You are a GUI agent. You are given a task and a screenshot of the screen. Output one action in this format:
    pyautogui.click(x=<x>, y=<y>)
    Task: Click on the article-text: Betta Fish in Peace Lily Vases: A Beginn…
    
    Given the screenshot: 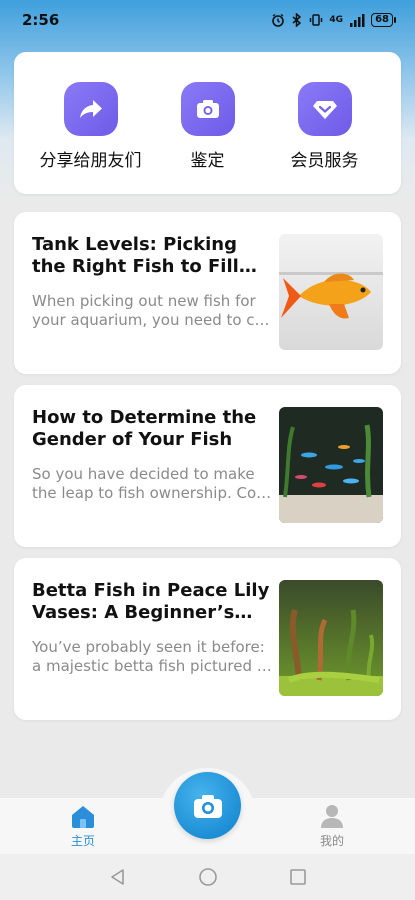 What is the action you would take?
    pyautogui.click(x=152, y=650)
    